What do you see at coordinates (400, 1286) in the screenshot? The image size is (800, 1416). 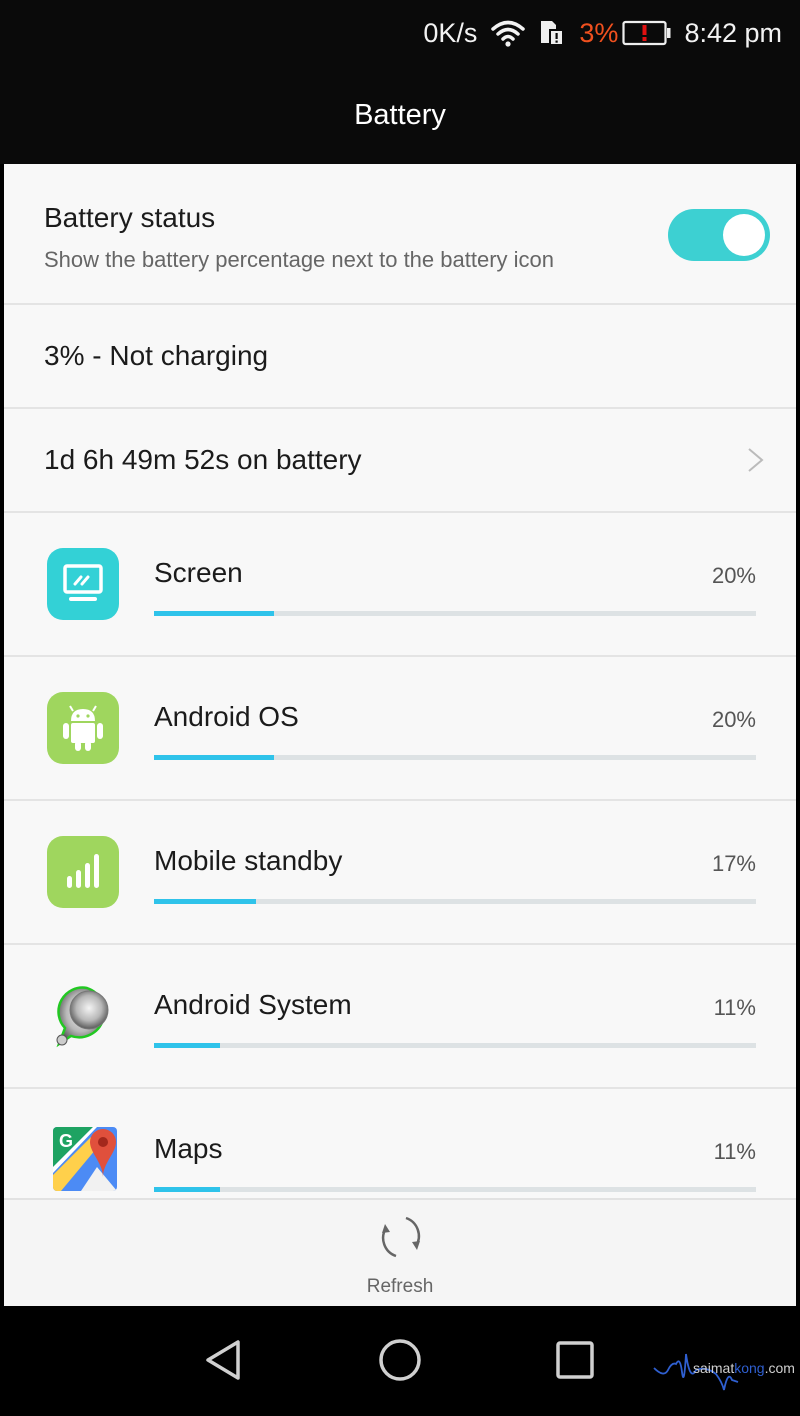 I see `refresh-label: Refresh` at bounding box center [400, 1286].